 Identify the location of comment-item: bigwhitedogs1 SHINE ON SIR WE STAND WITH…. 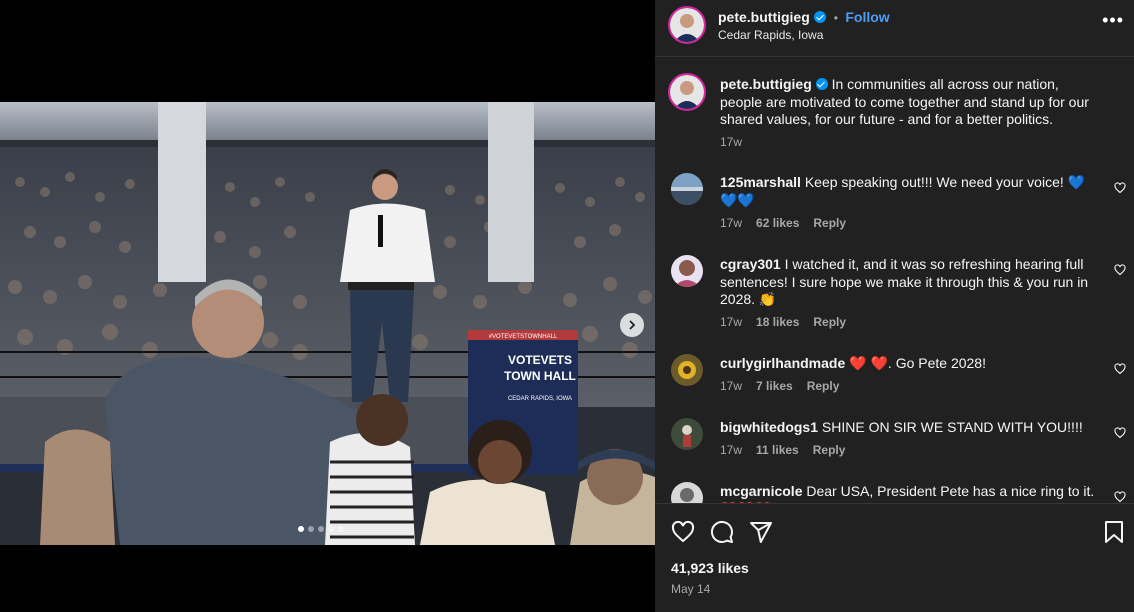
(894, 441).